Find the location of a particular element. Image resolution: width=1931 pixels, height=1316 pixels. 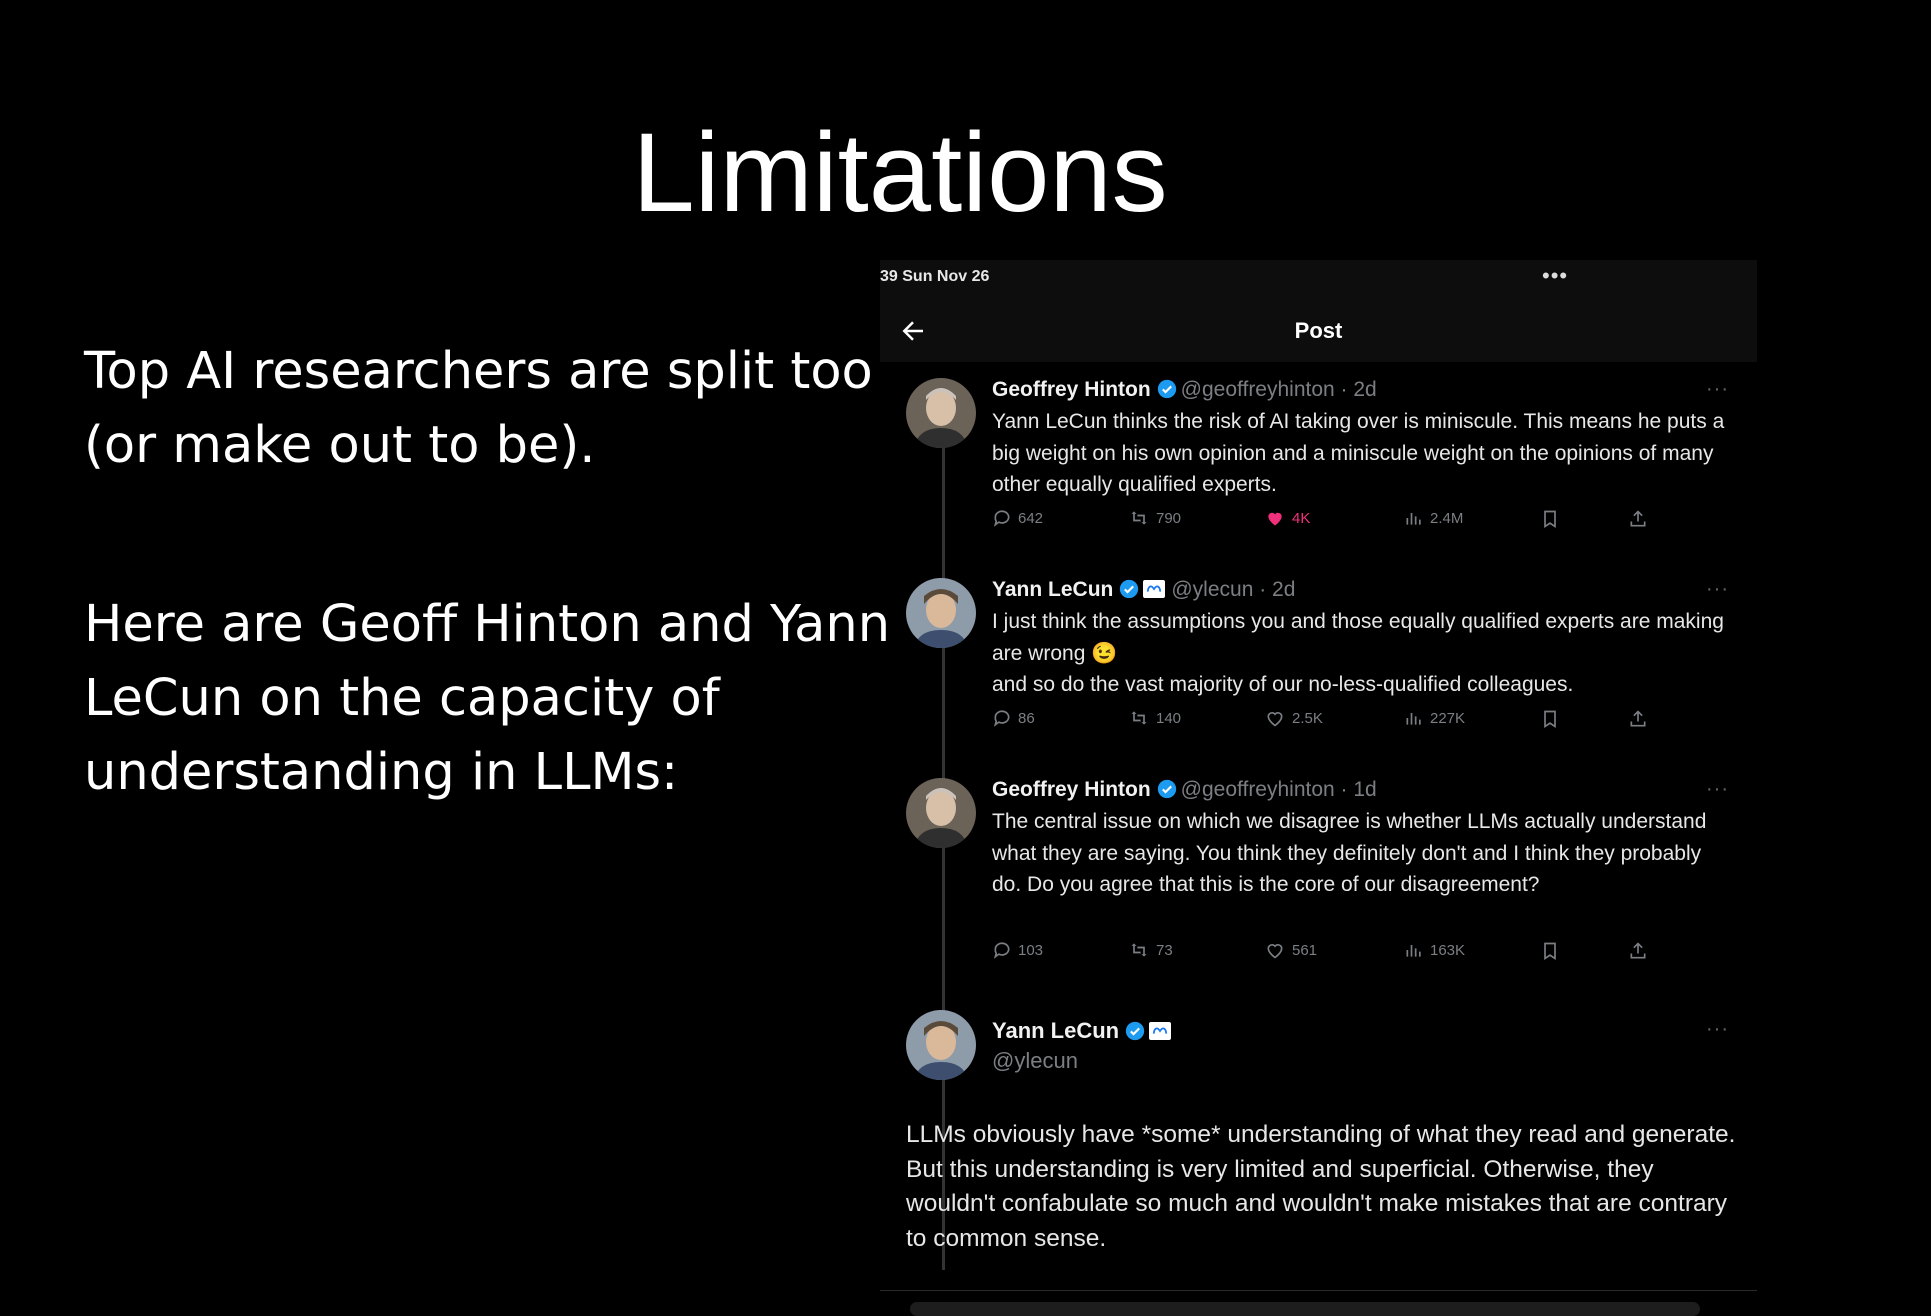

like-count: 4K is located at coordinates (1301, 518).